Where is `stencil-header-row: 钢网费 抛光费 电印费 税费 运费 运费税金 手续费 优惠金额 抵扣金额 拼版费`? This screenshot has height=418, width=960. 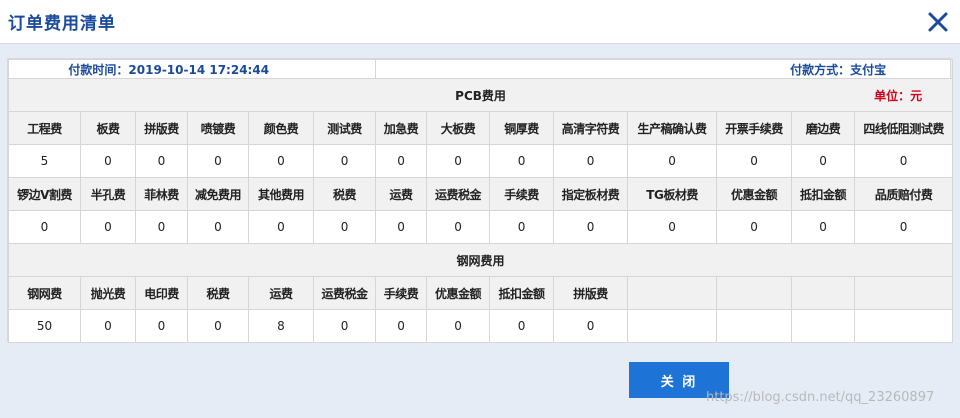
stencil-header-row: 钢网费 抛光费 电印费 税费 运费 运费税金 手续费 优惠金额 抵扣金额 拼版费 is located at coordinates (481, 293).